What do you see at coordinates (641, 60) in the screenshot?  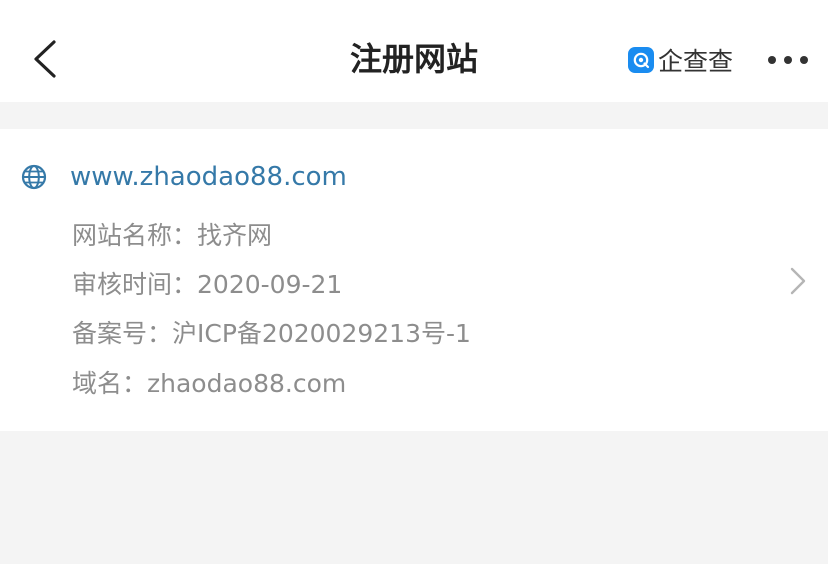 I see `brand-logo-icon` at bounding box center [641, 60].